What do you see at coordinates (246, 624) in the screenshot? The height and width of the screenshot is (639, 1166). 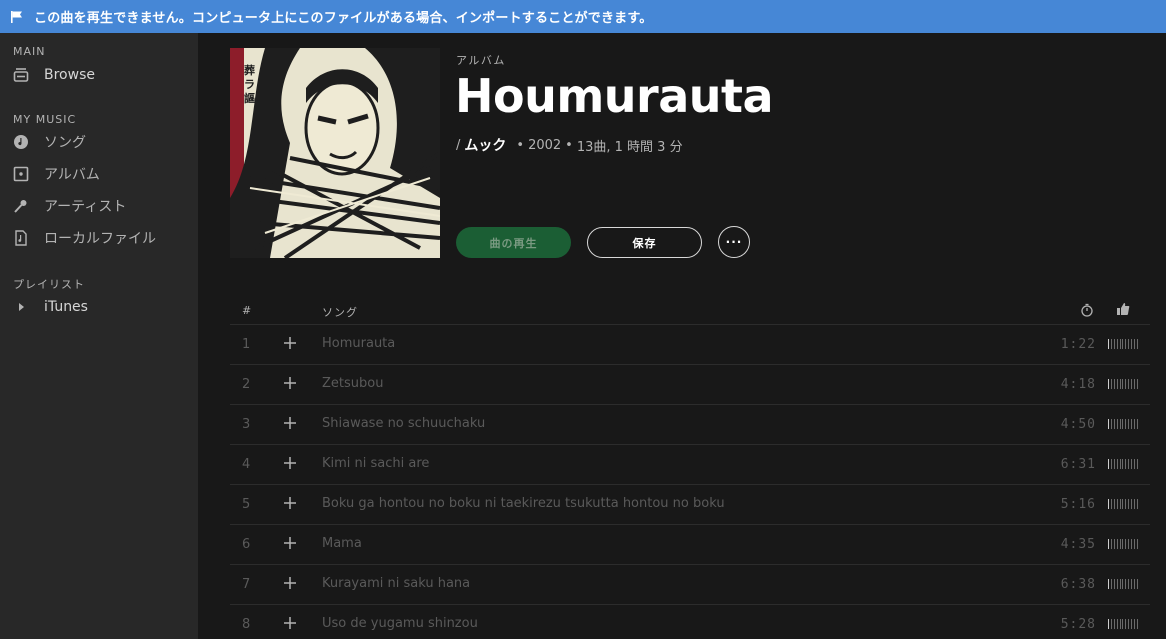 I see `track-number: 8` at bounding box center [246, 624].